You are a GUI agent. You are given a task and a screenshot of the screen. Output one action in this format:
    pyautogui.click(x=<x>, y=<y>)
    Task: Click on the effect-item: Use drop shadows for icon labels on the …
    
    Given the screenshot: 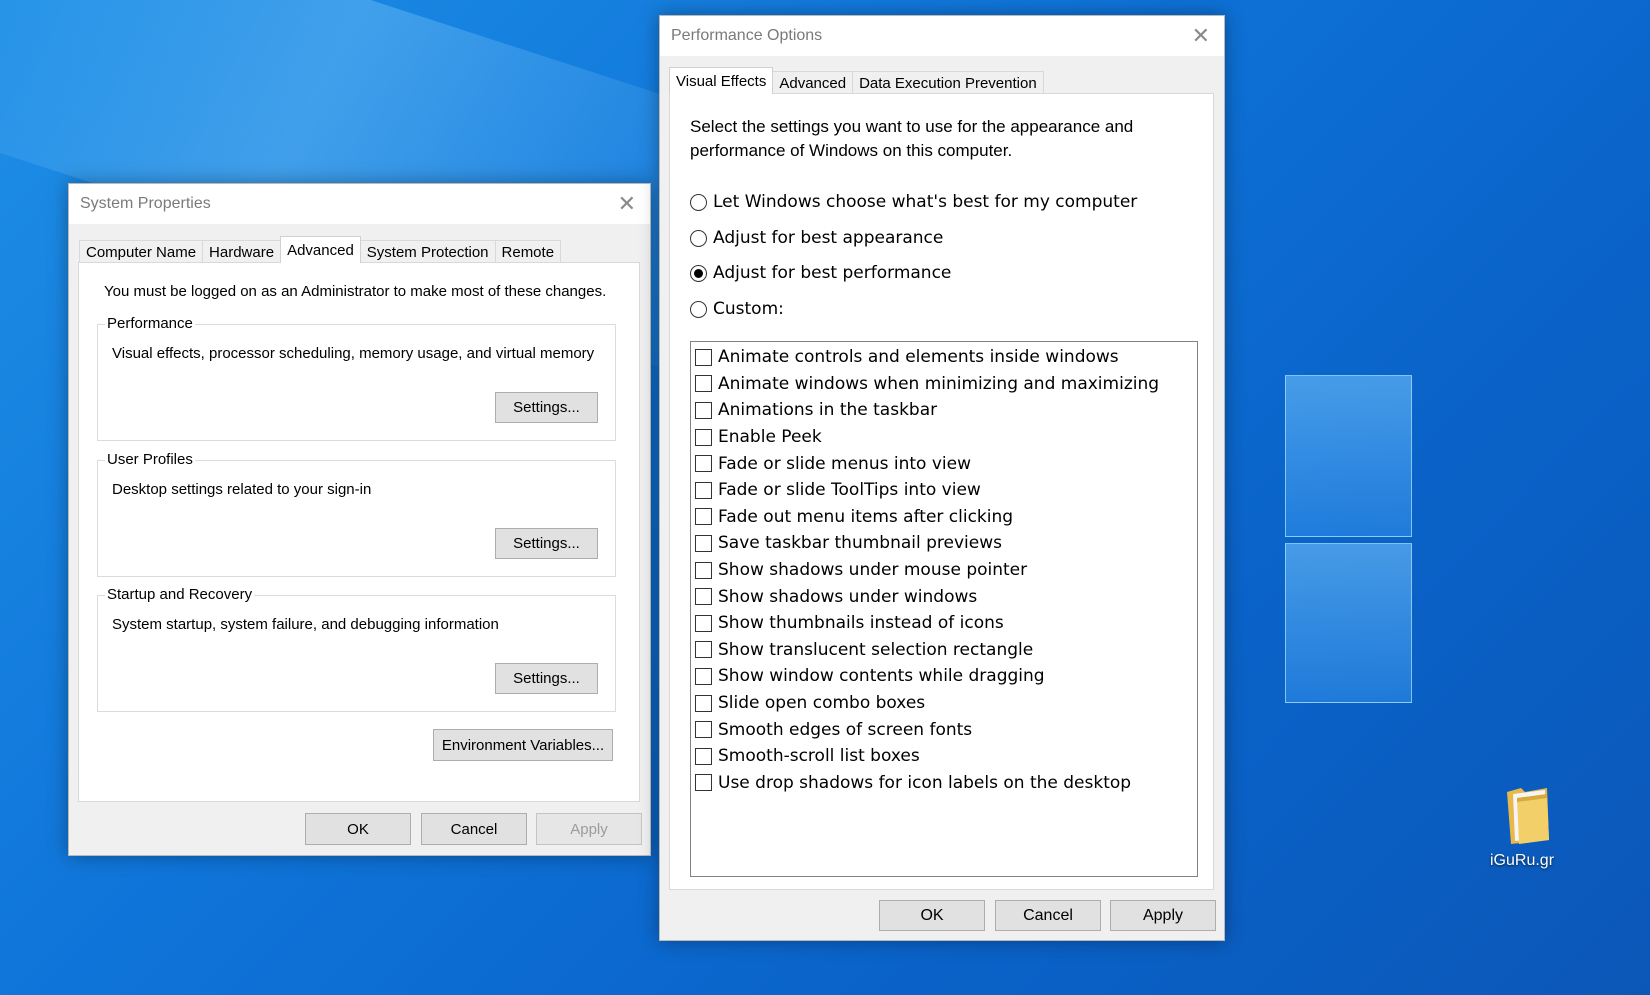 What is the action you would take?
    pyautogui.click(x=944, y=783)
    